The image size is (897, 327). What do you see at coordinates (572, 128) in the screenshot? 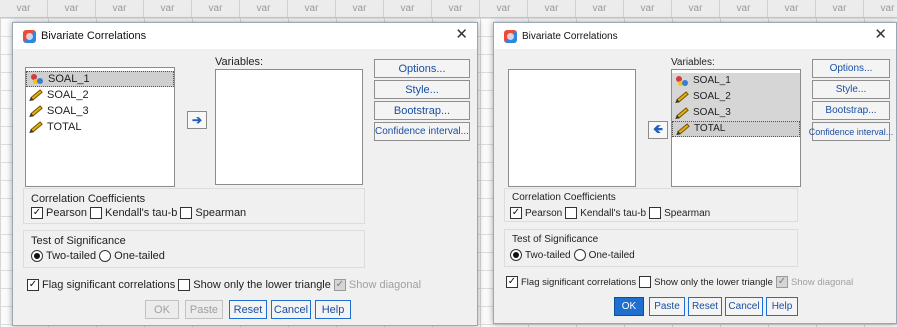
I see `source-variable-list` at bounding box center [572, 128].